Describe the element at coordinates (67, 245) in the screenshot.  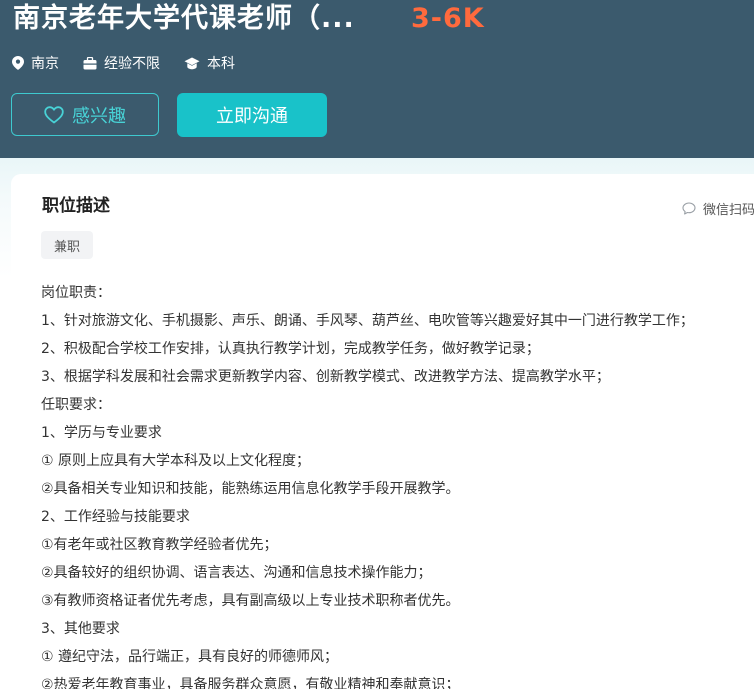
I see `job-type-tag: 兼职` at that location.